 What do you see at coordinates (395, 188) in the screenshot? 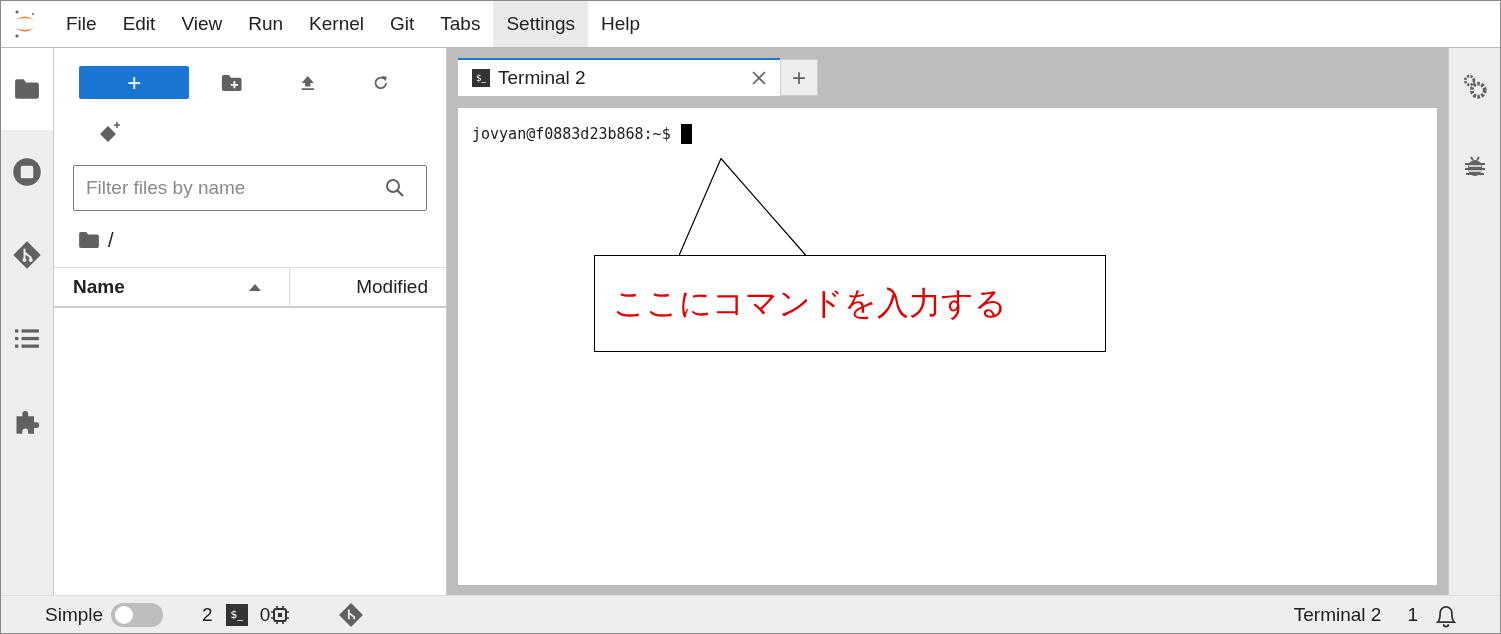
I see `search-icon` at bounding box center [395, 188].